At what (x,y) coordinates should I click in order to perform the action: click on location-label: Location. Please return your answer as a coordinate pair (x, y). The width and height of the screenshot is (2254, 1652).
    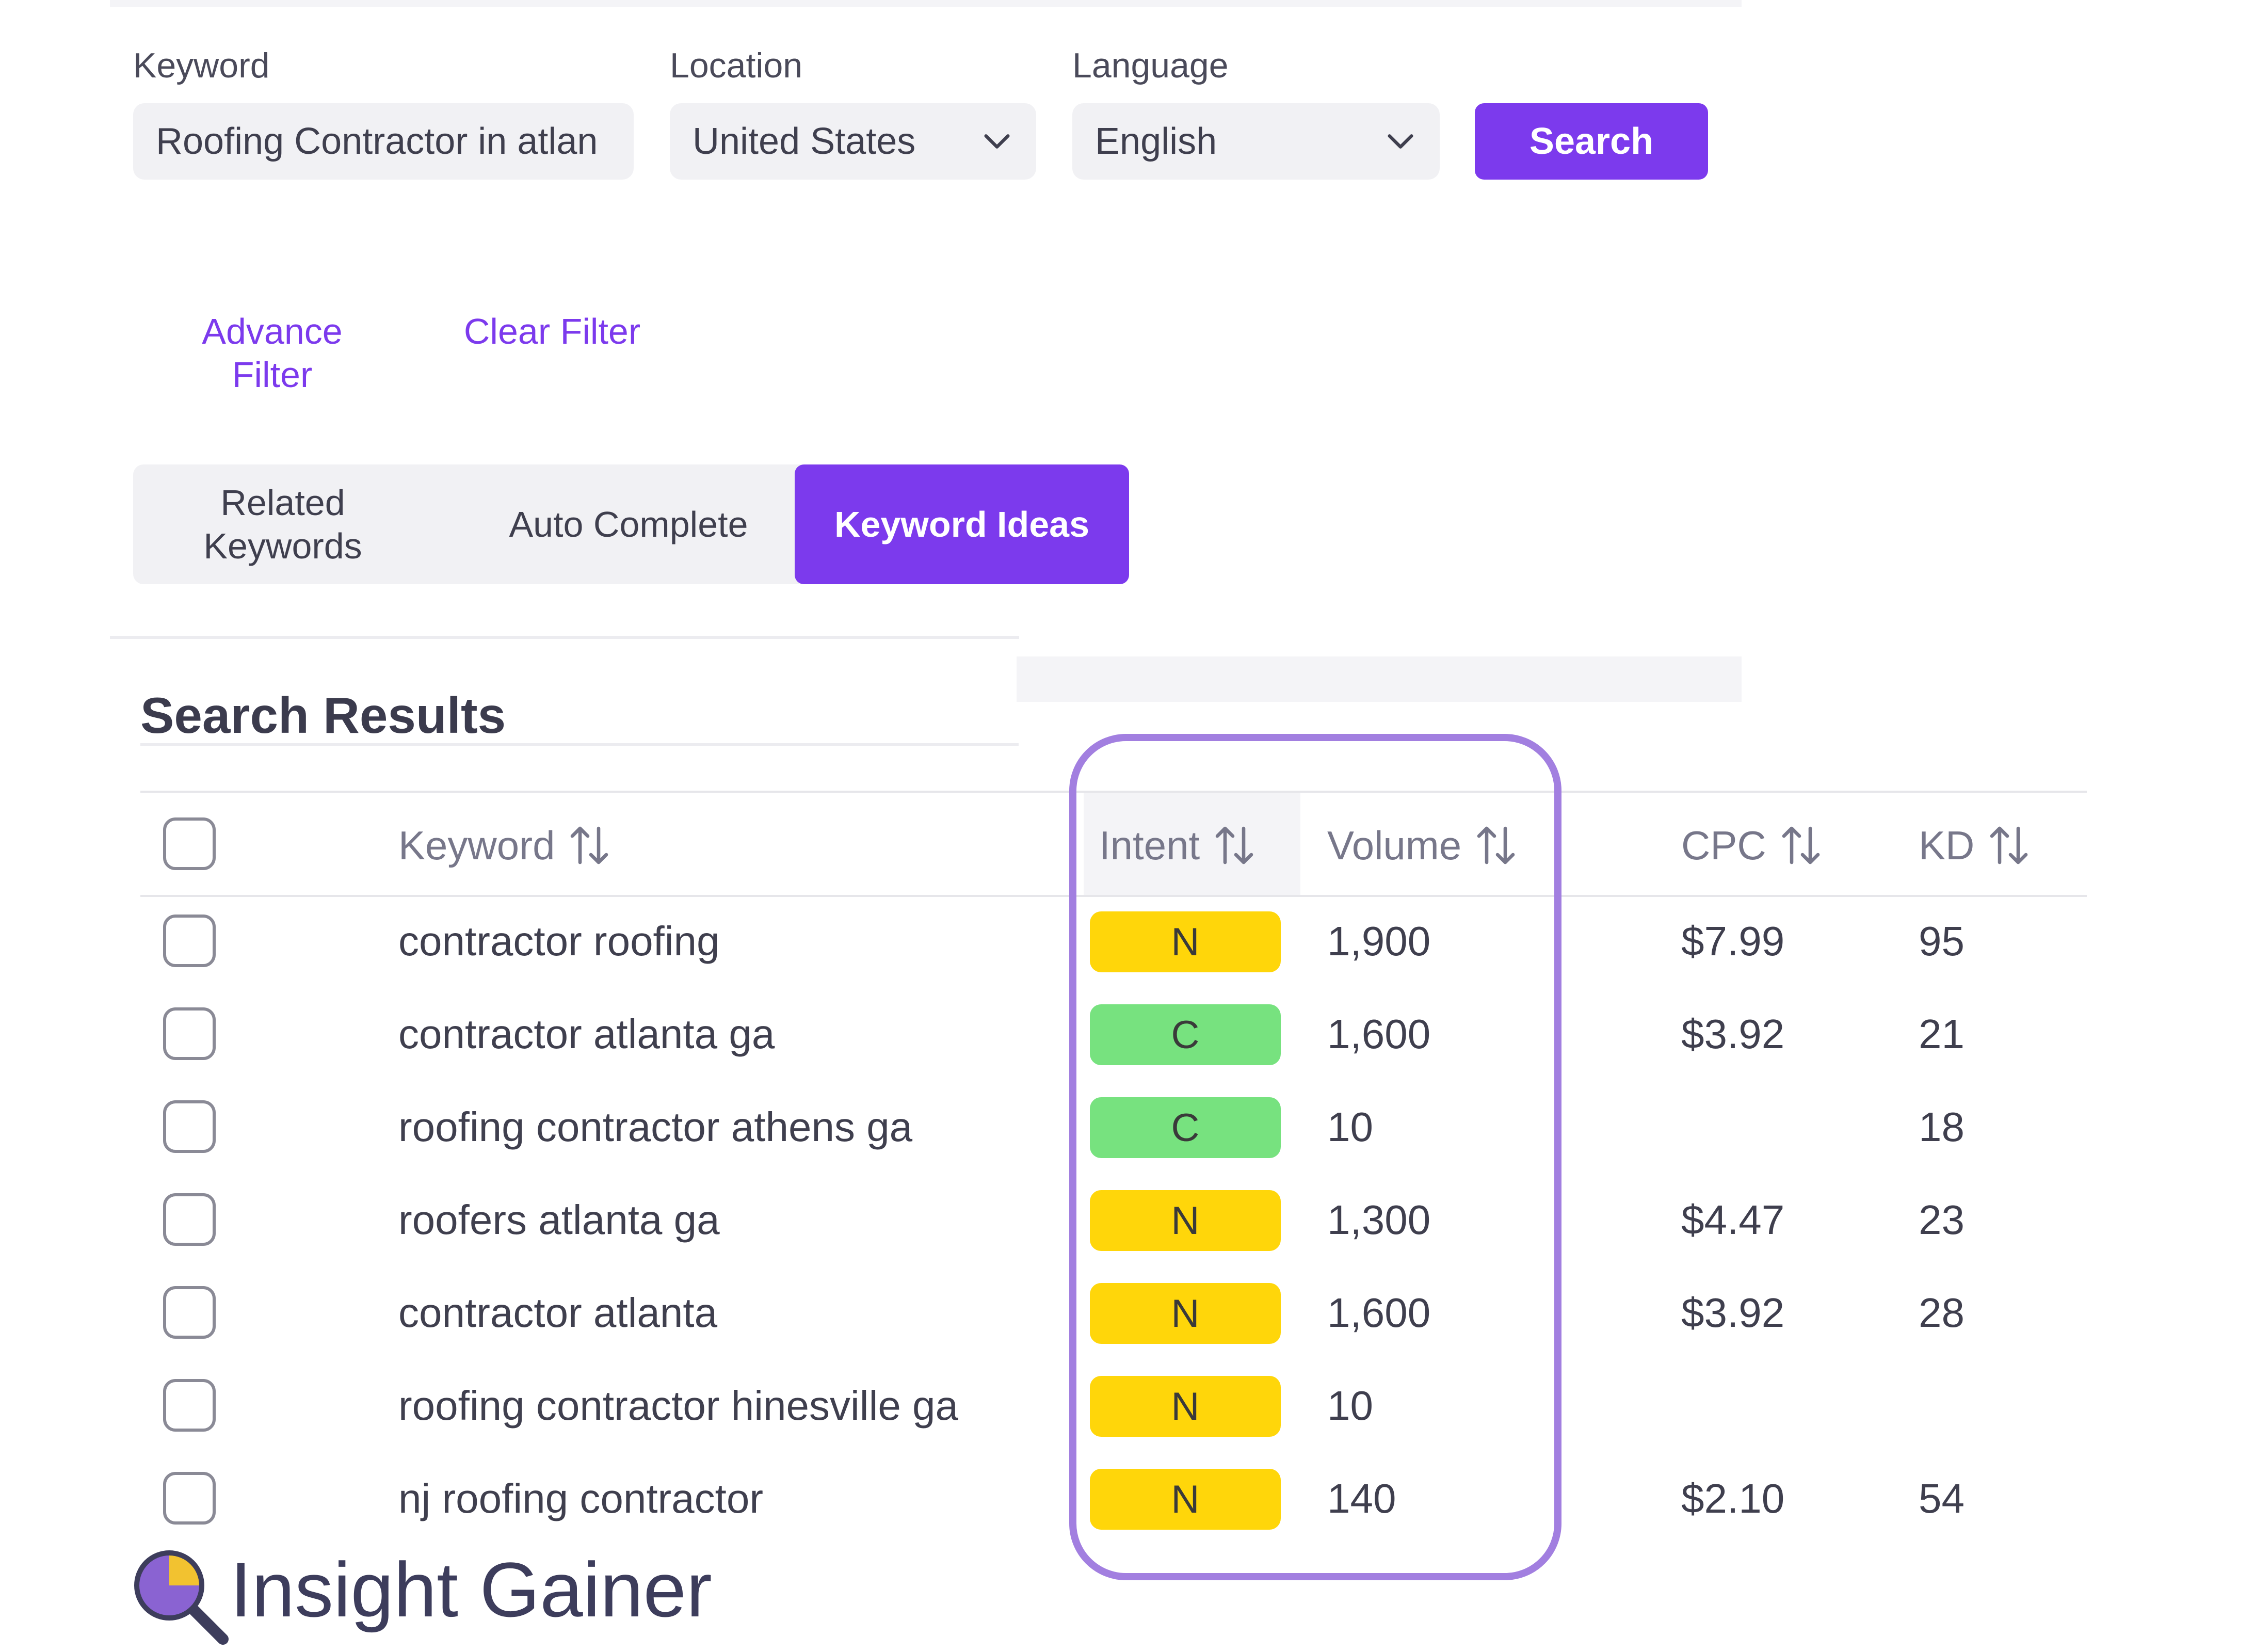
    Looking at the image, I should click on (737, 65).